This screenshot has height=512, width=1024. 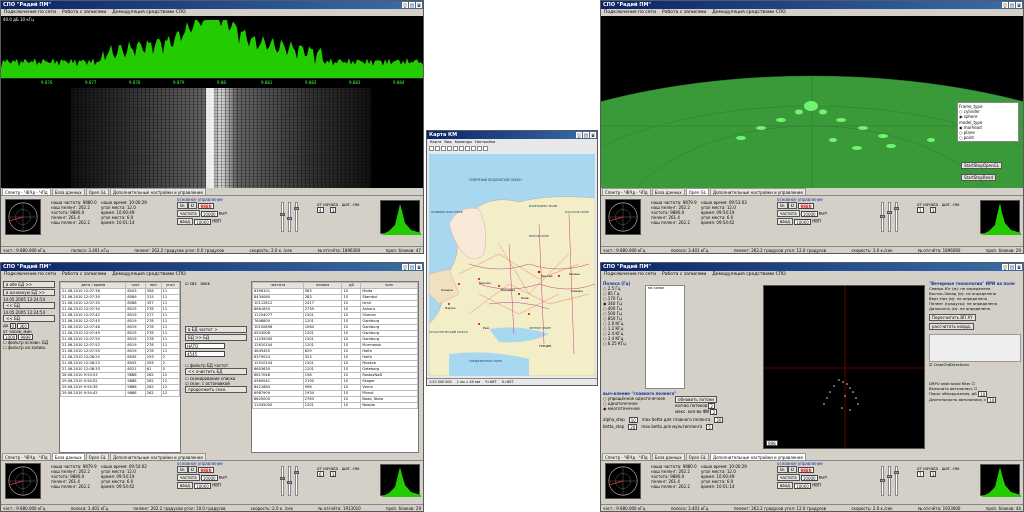 I want to click on start-field: 6, so click(x=320, y=474).